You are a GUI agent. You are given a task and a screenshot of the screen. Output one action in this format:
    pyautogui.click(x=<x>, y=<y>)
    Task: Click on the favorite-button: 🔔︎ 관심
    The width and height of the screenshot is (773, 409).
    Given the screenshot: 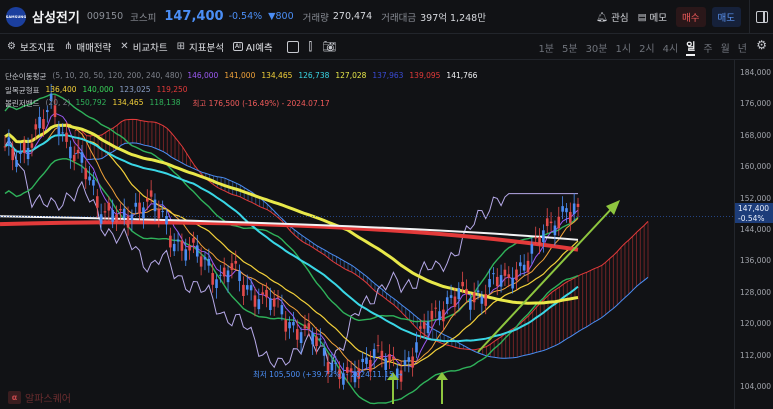 What is the action you would take?
    pyautogui.click(x=612, y=17)
    